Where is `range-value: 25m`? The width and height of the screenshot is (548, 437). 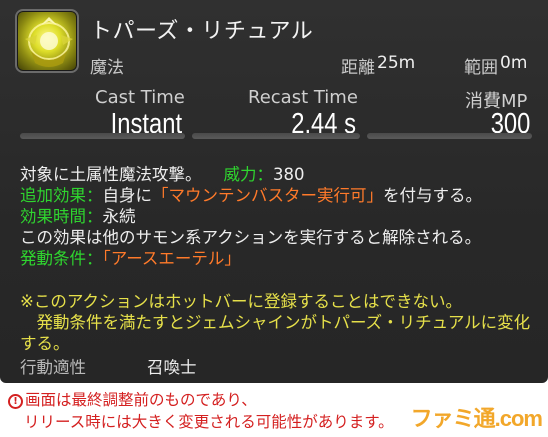
range-value: 25m is located at coordinates (396, 63).